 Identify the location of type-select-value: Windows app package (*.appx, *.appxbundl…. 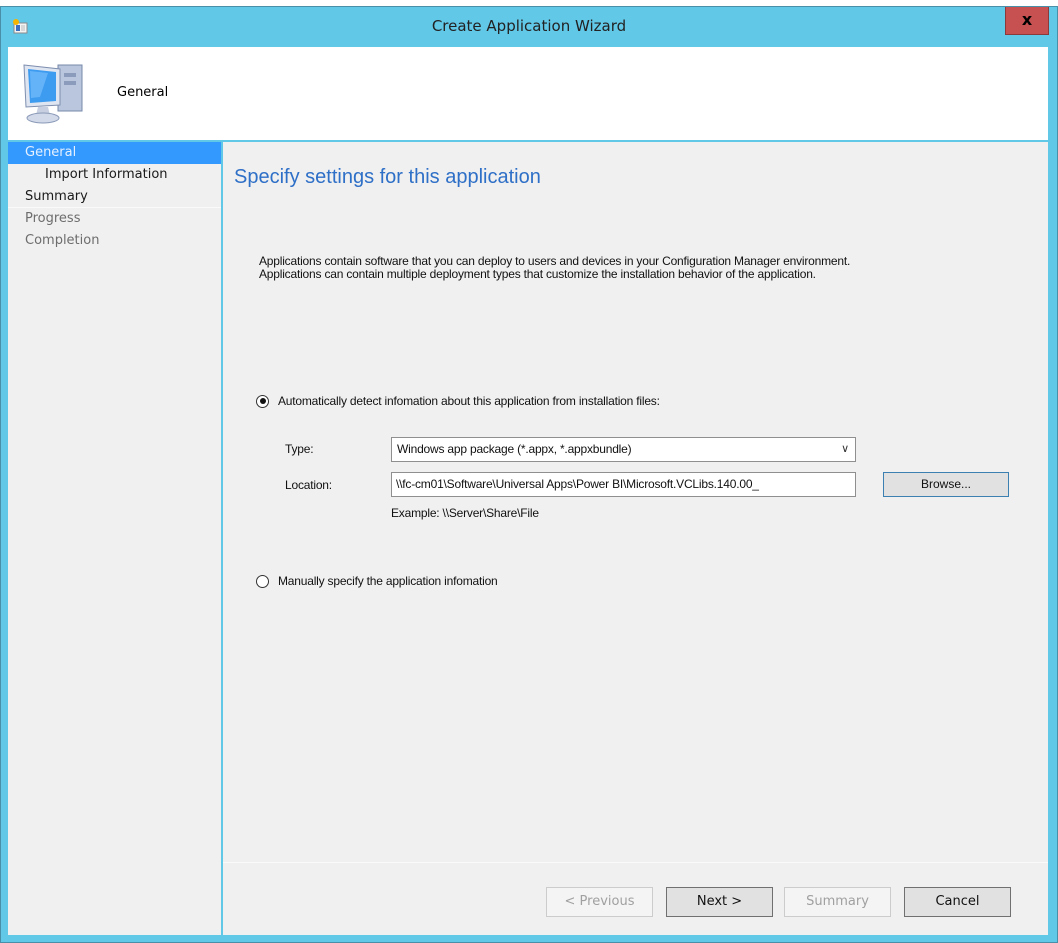
(514, 449).